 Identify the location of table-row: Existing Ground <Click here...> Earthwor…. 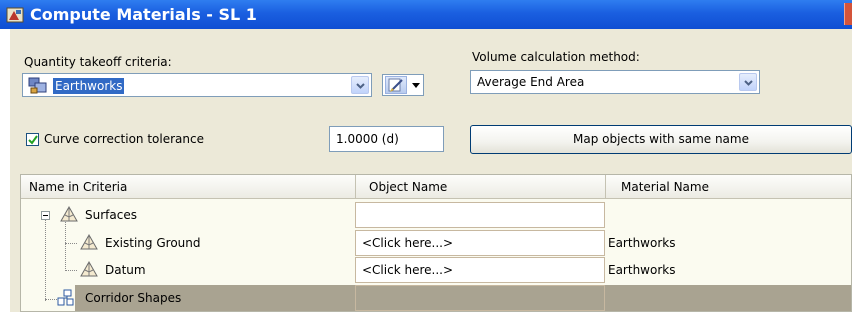
(436, 243).